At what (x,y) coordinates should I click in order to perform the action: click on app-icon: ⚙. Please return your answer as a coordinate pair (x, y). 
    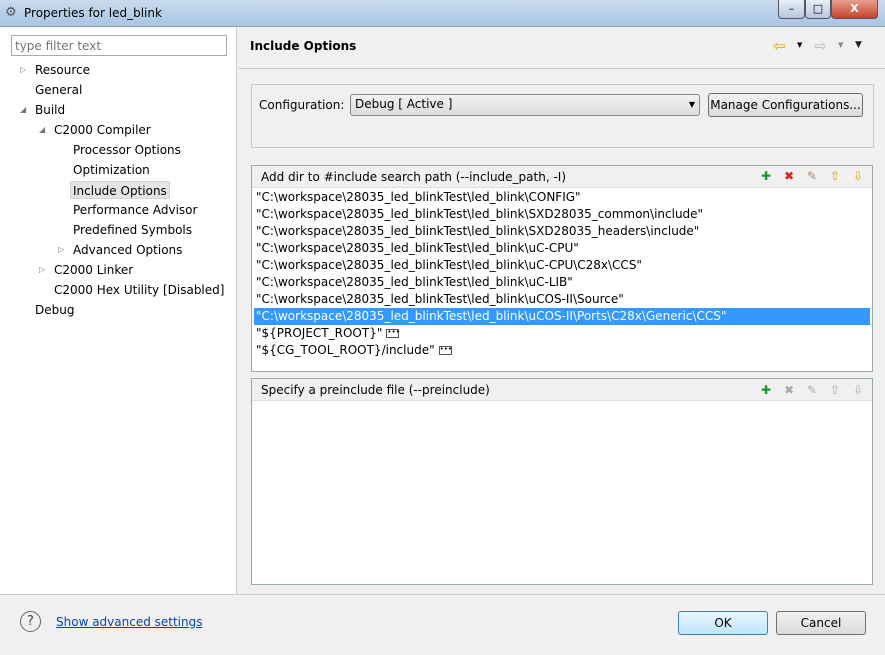
    Looking at the image, I should click on (11, 12).